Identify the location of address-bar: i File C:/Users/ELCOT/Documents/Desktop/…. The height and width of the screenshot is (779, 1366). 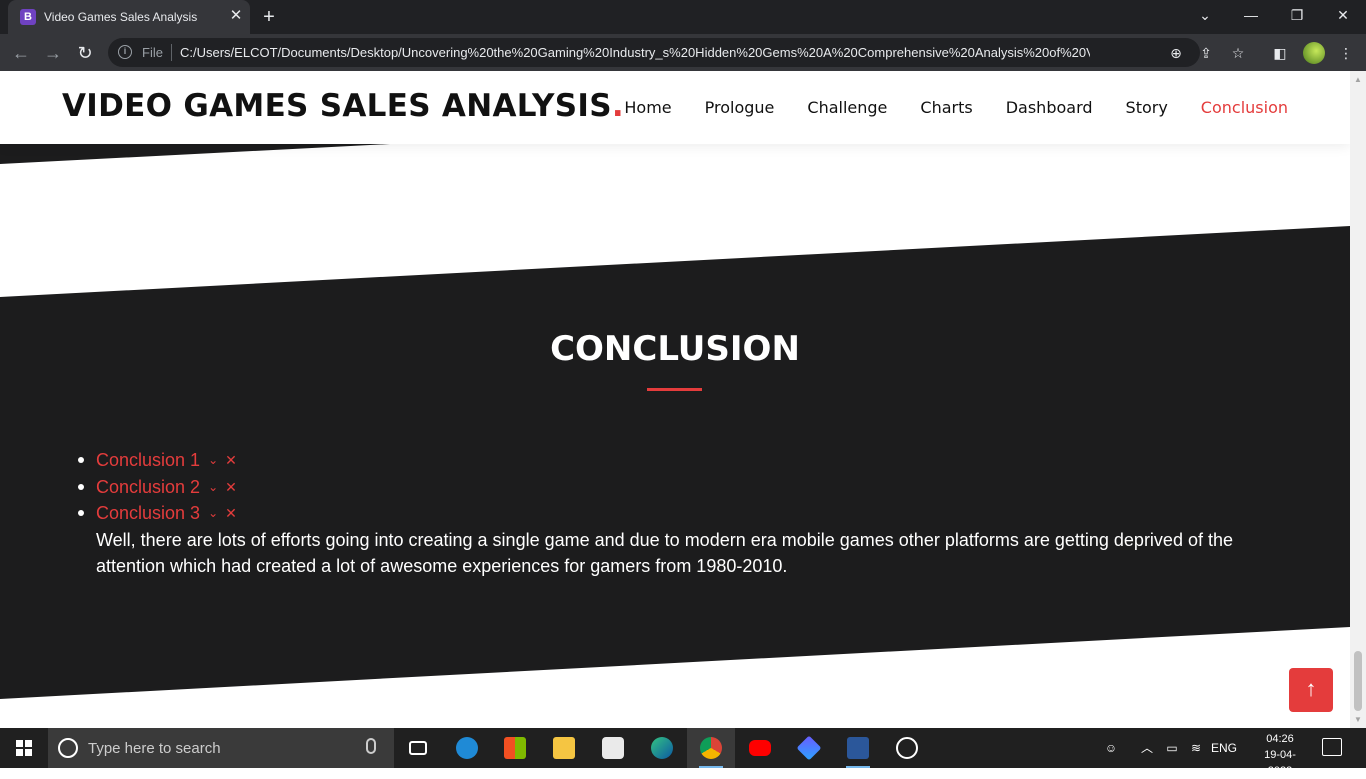
(676, 52).